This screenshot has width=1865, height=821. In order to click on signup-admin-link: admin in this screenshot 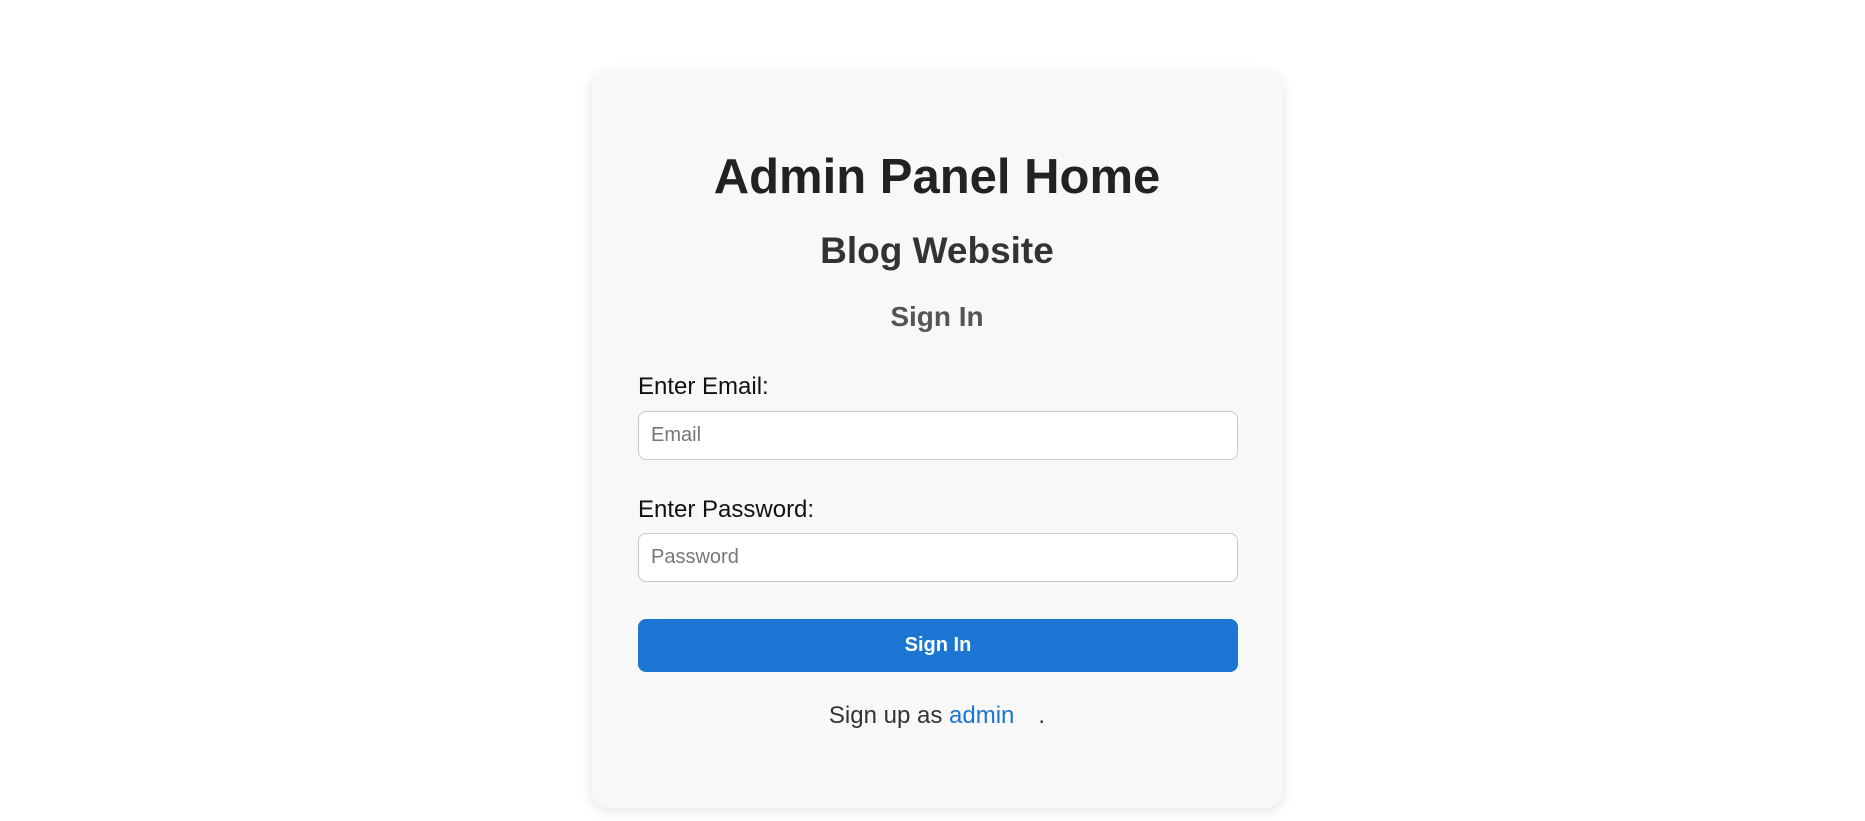, I will do `click(981, 715)`.